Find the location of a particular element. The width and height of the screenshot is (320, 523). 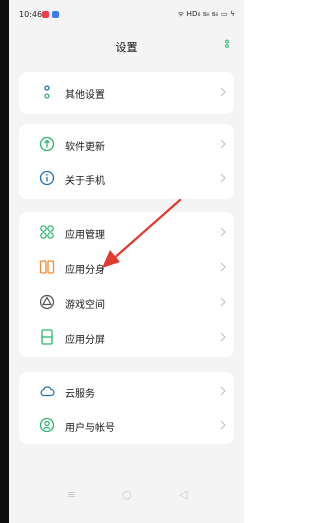

home-icon: ○ is located at coordinates (127, 494).